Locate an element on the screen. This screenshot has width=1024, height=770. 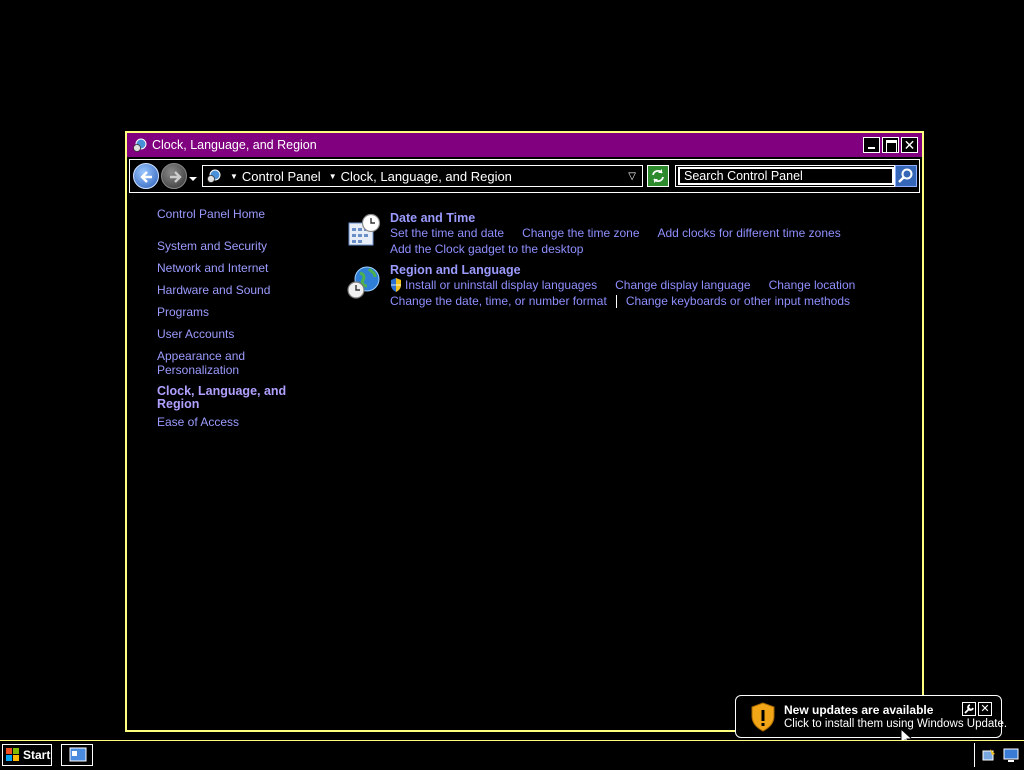
forward-button is located at coordinates (174, 176).